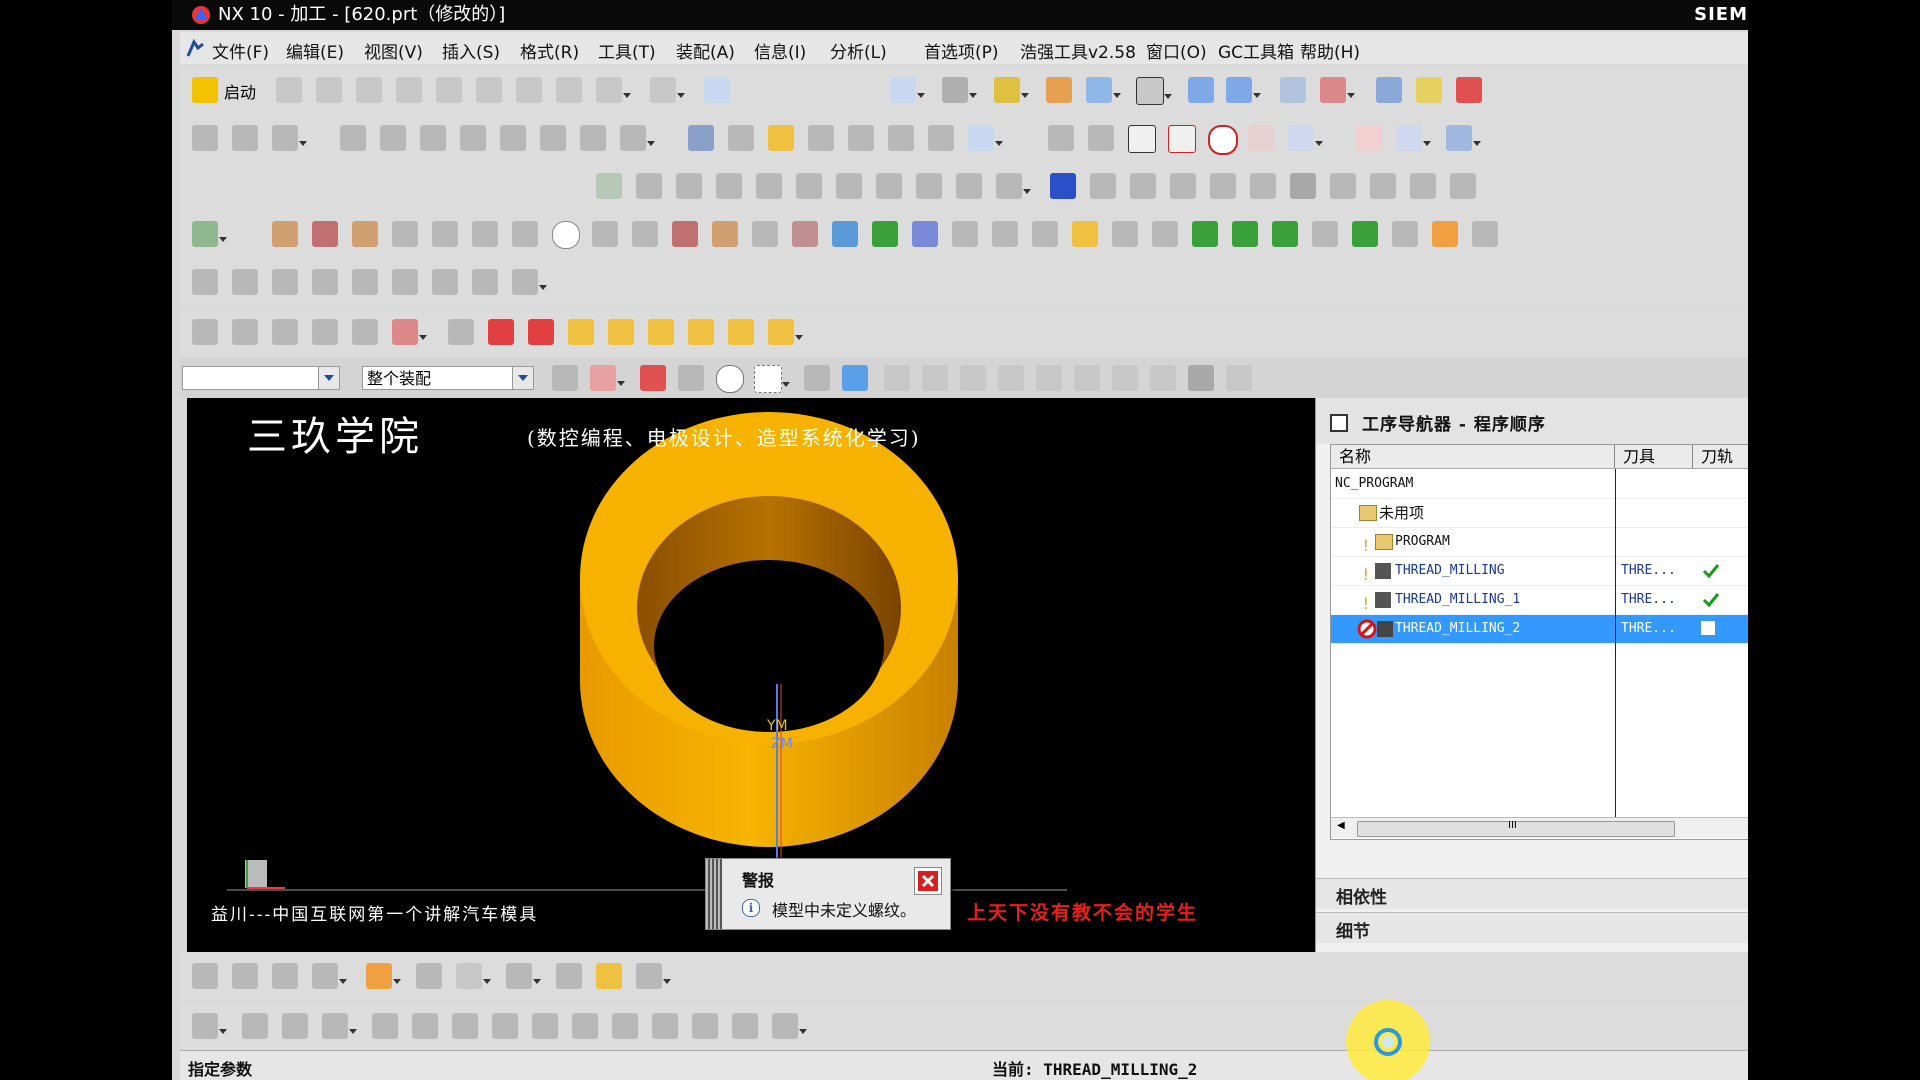 The image size is (1920, 1080). I want to click on method-view-icon, so click(473, 138).